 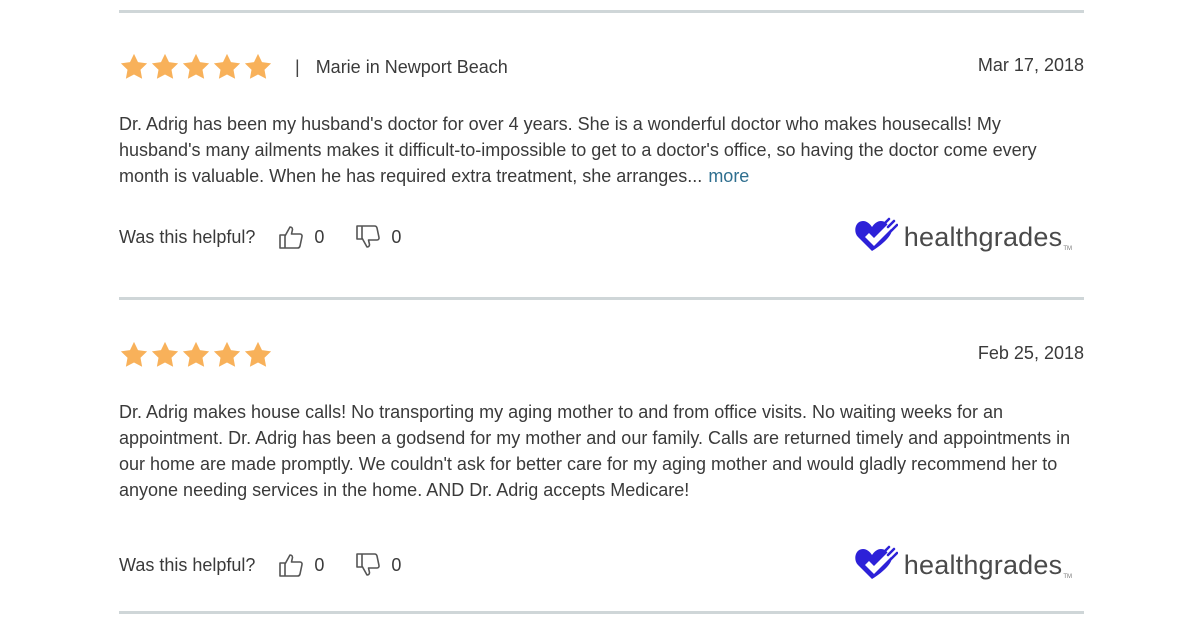 I want to click on more-link: more, so click(x=728, y=176).